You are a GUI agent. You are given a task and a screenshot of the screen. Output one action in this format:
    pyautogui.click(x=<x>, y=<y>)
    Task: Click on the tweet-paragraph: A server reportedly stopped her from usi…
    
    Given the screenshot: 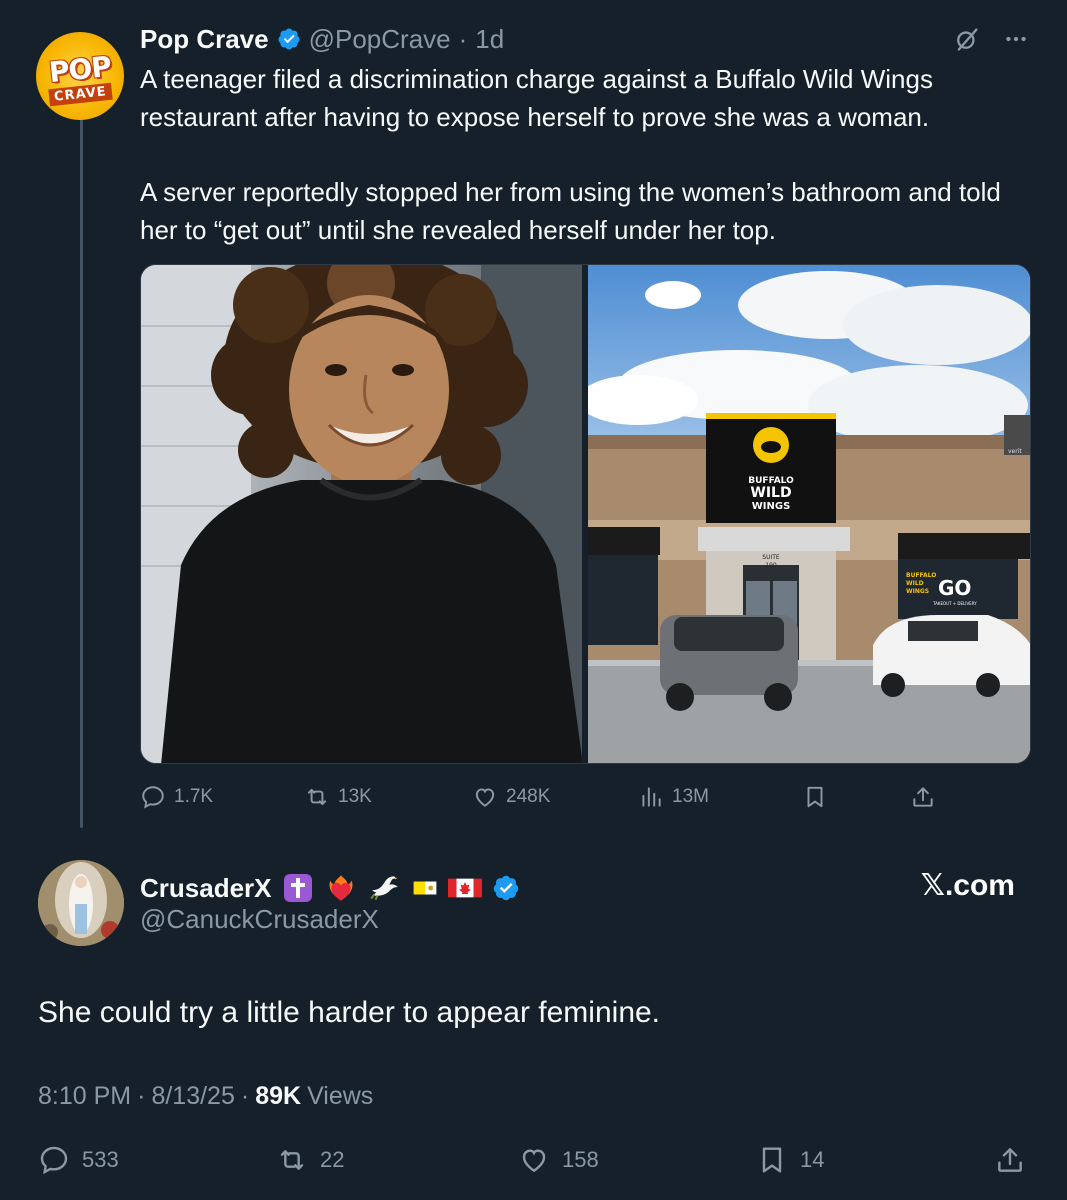 What is the action you would take?
    pyautogui.click(x=570, y=211)
    